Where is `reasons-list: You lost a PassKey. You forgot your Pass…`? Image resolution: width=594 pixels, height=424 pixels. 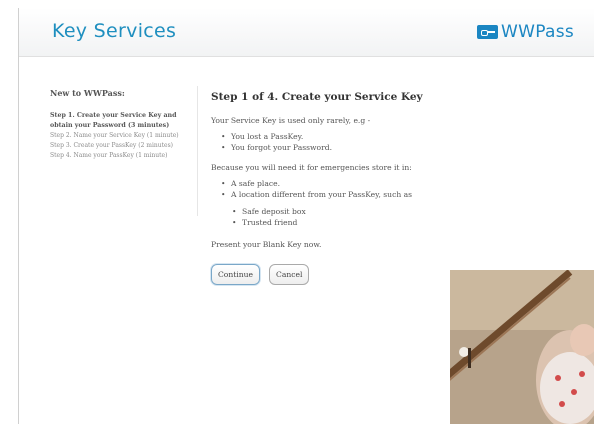 reasons-list: You lost a PassKey. You forgot your Pass… is located at coordinates (346, 142).